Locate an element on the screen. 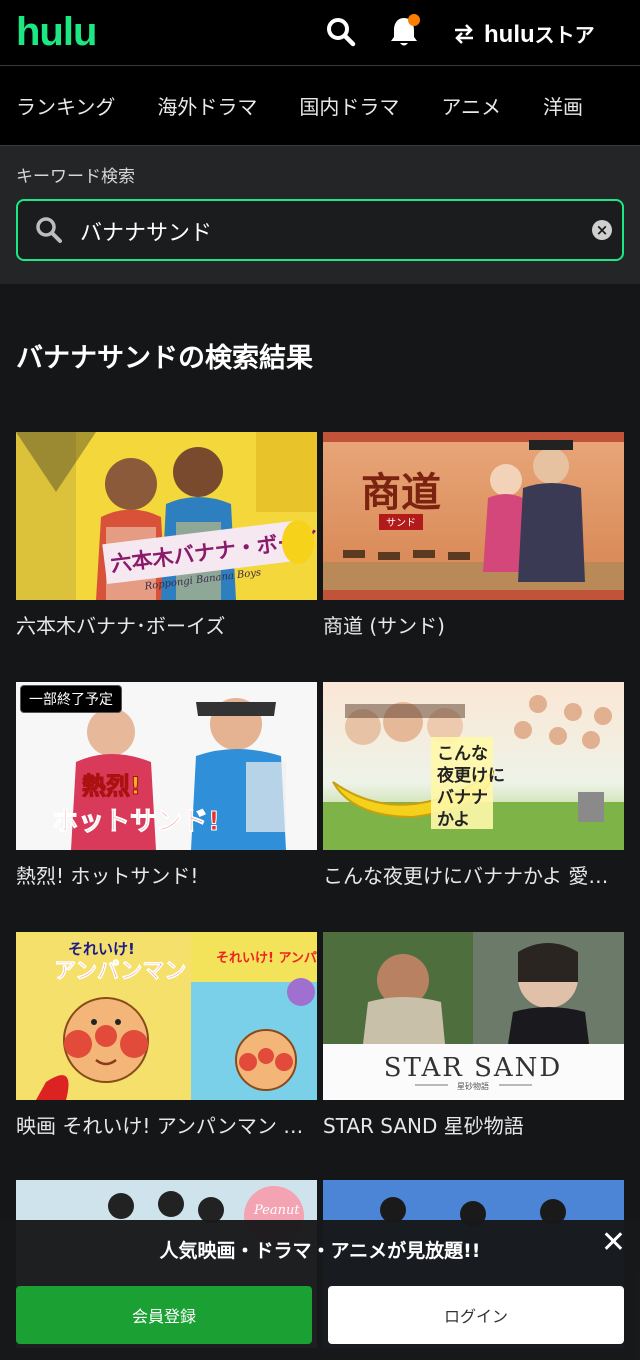 Image resolution: width=640 pixels, height=1360 pixels. nav-item-foreign-drama: 海外ドラマ is located at coordinates (207, 105).